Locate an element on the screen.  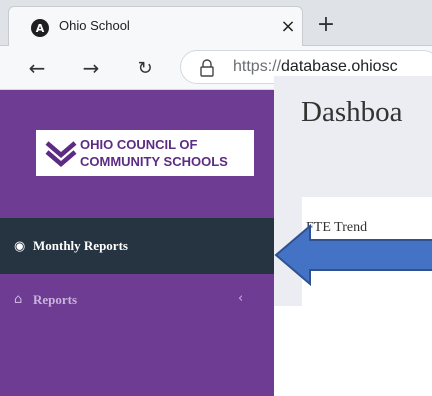
logo-line-1: OHIO COUNCIL OF is located at coordinates (139, 144).